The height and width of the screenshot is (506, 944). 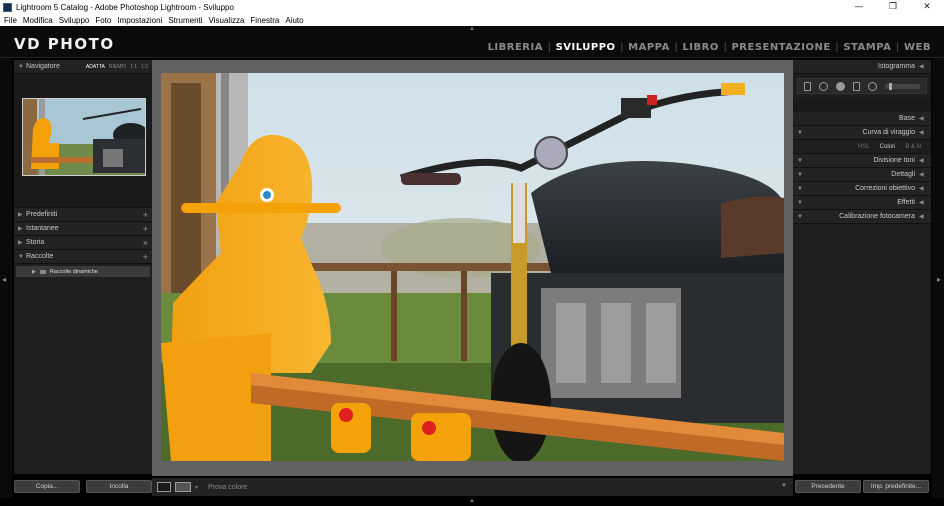 What do you see at coordinates (472, 29) in the screenshot?
I see `top-panel-toggle-icon: ▲` at bounding box center [472, 29].